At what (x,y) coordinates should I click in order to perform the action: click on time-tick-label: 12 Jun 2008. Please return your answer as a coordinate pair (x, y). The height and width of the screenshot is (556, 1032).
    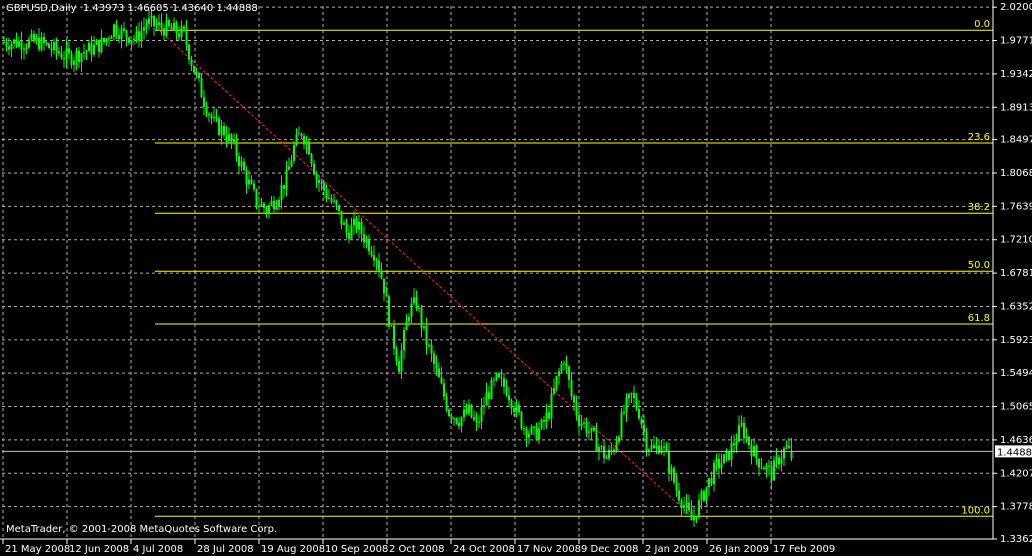
    Looking at the image, I should click on (99, 549).